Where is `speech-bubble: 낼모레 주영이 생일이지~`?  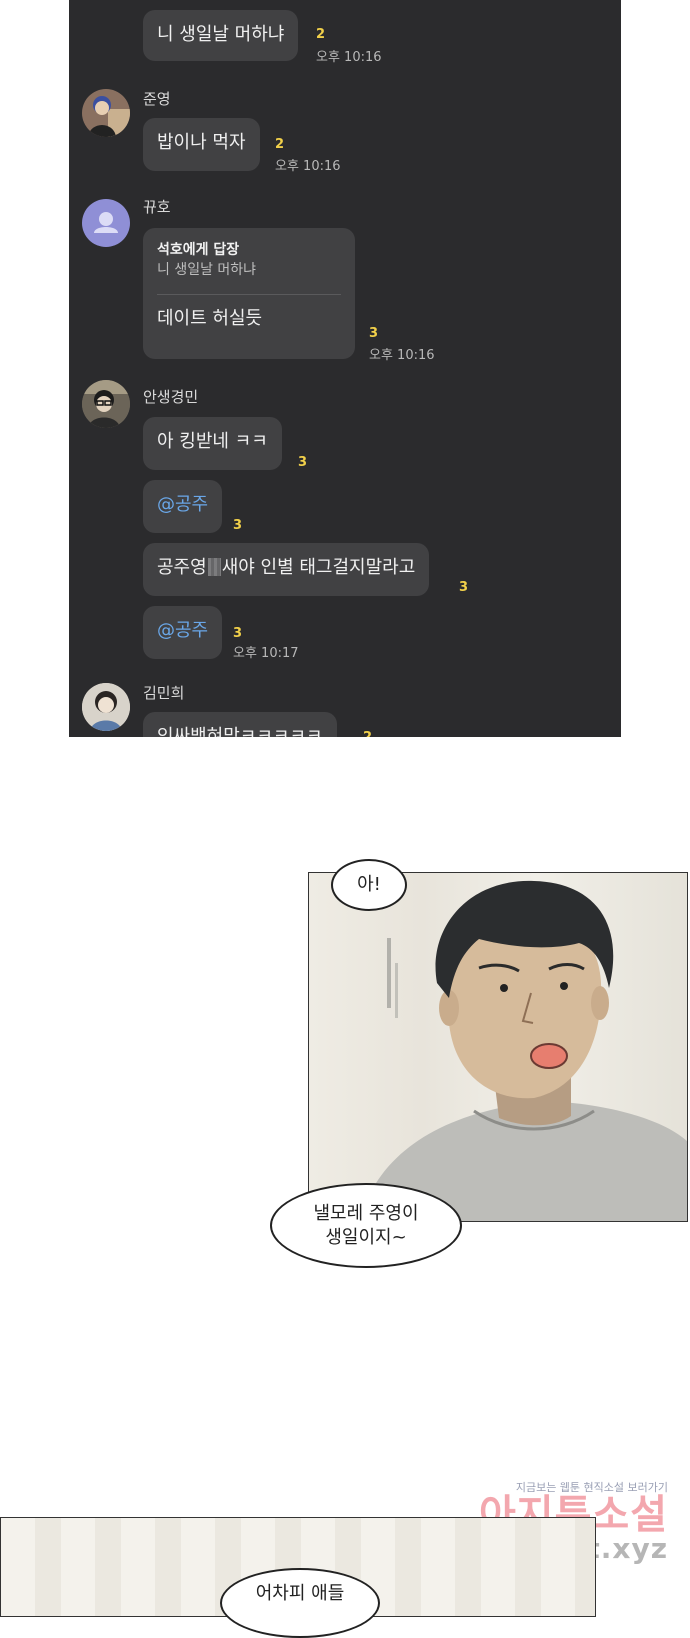
speech-bubble: 낼모레 주영이 생일이지~ is located at coordinates (366, 1225).